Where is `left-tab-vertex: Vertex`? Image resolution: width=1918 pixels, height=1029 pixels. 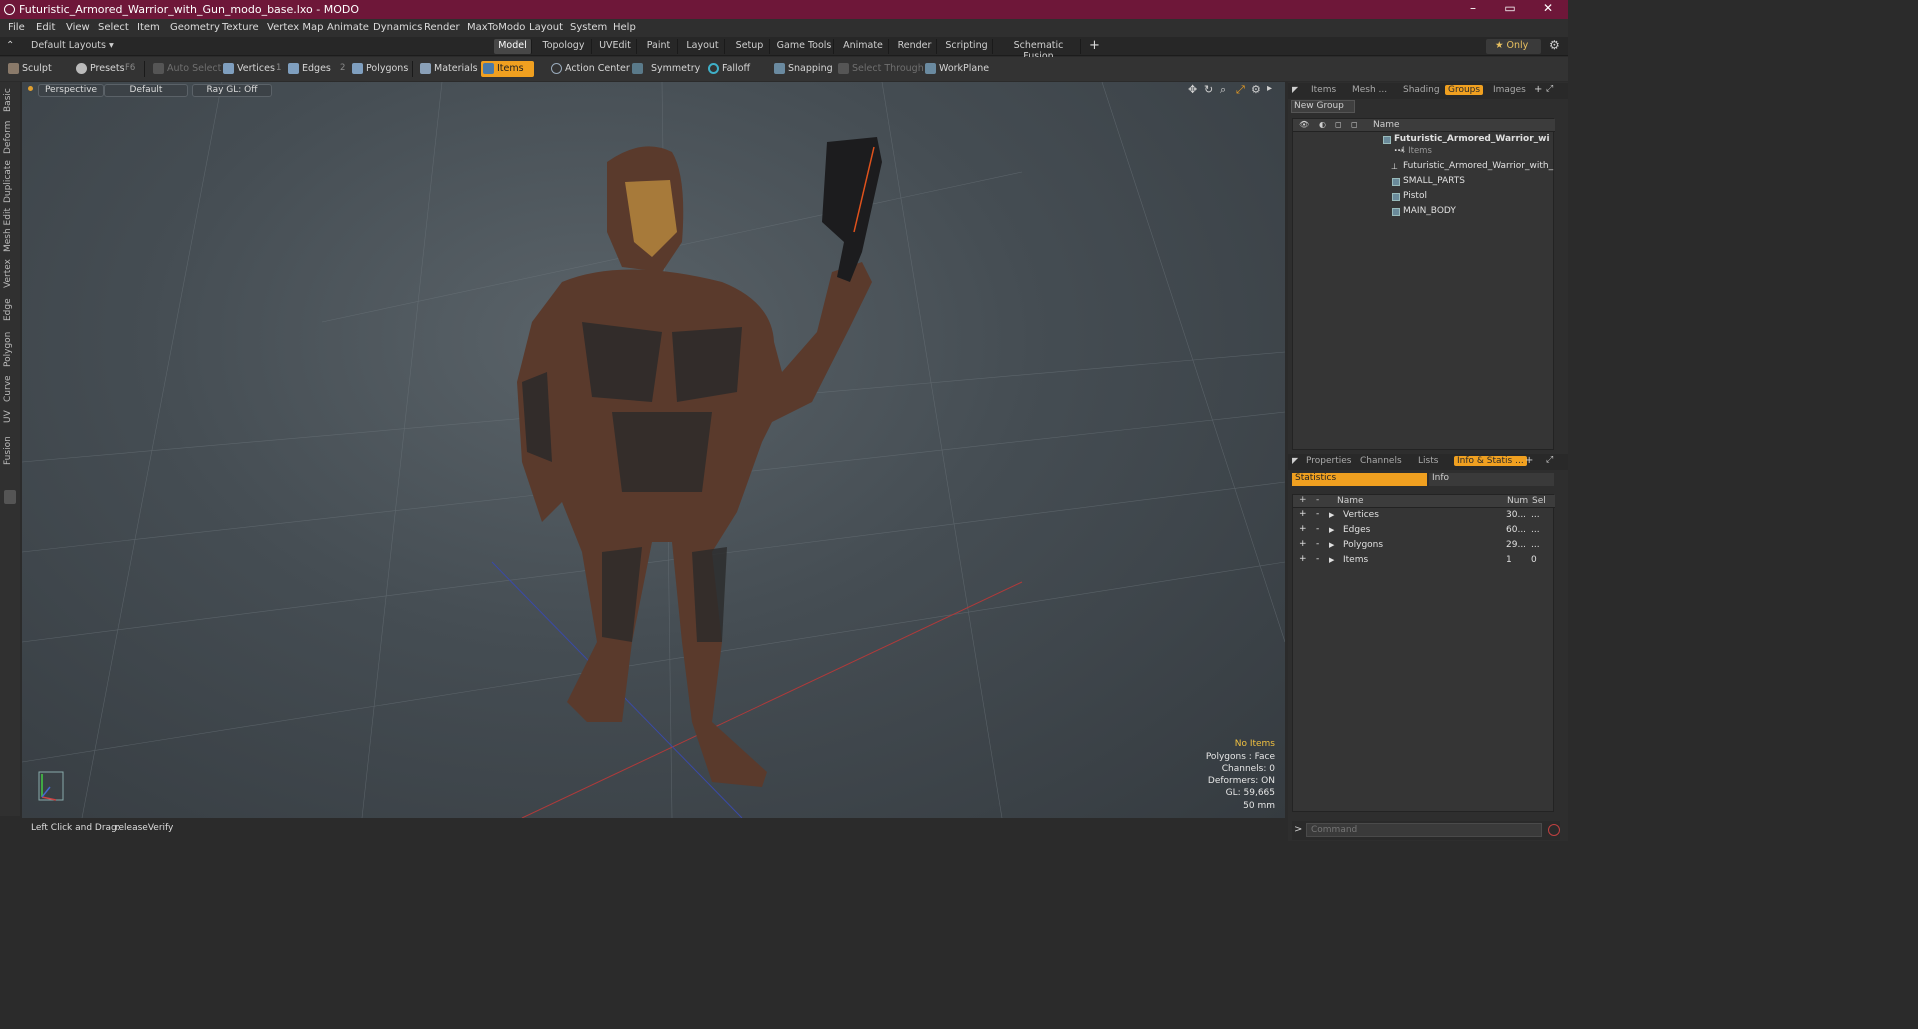 left-tab-vertex: Vertex is located at coordinates (10, 274).